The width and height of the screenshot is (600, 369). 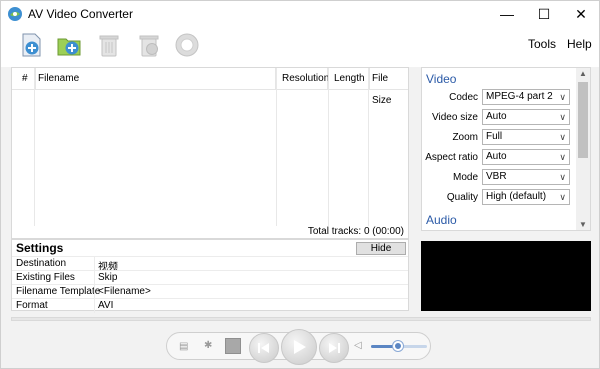 I want to click on video-size-value: Auto, so click(x=496, y=116).